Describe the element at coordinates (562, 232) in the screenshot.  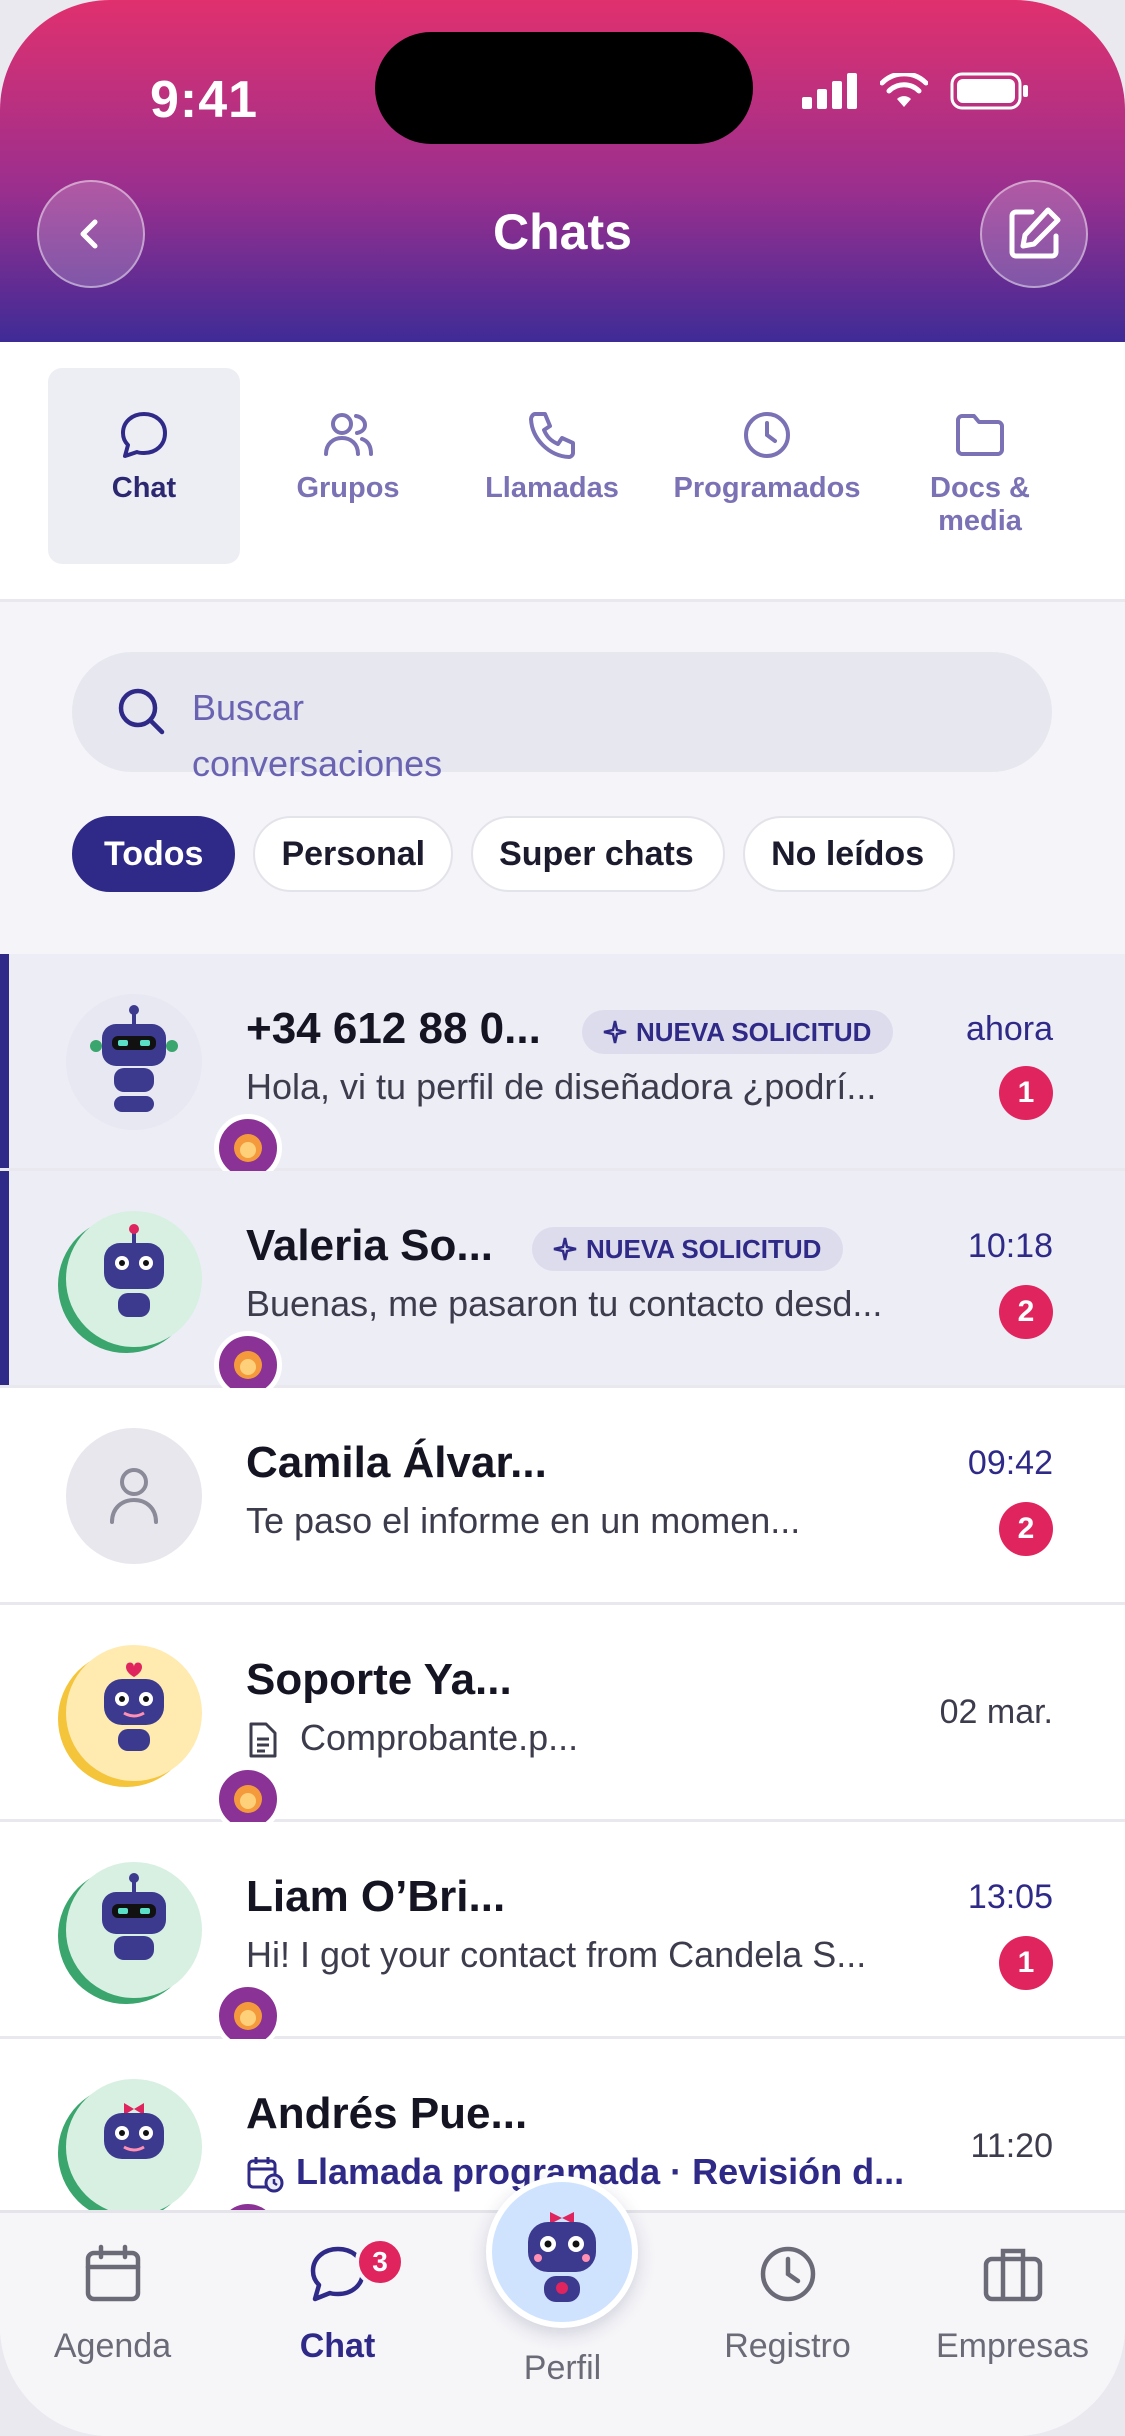
I see `page-title: Chats` at that location.